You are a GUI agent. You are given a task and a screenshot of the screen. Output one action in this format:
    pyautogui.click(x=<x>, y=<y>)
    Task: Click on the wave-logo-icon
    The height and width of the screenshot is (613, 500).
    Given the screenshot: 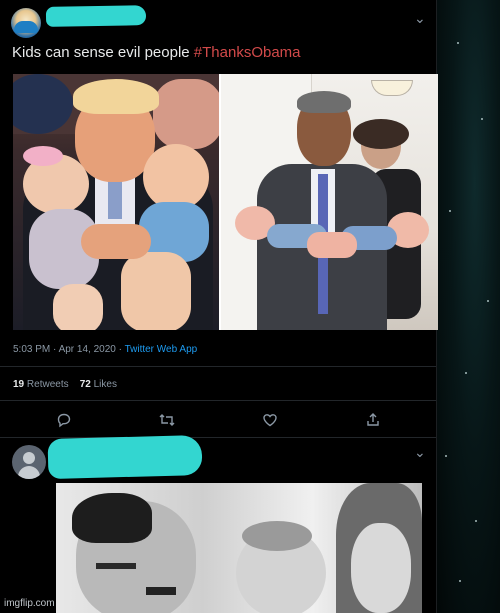 What is the action you would take?
    pyautogui.click(x=26, y=27)
    